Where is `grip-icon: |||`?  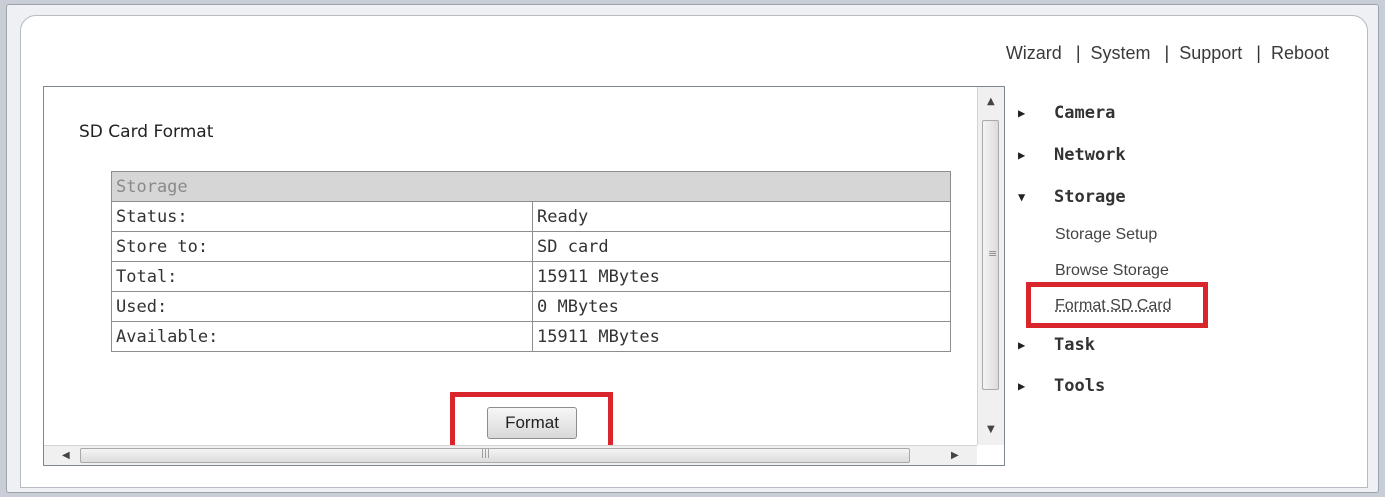
grip-icon: ||| is located at coordinates (486, 454).